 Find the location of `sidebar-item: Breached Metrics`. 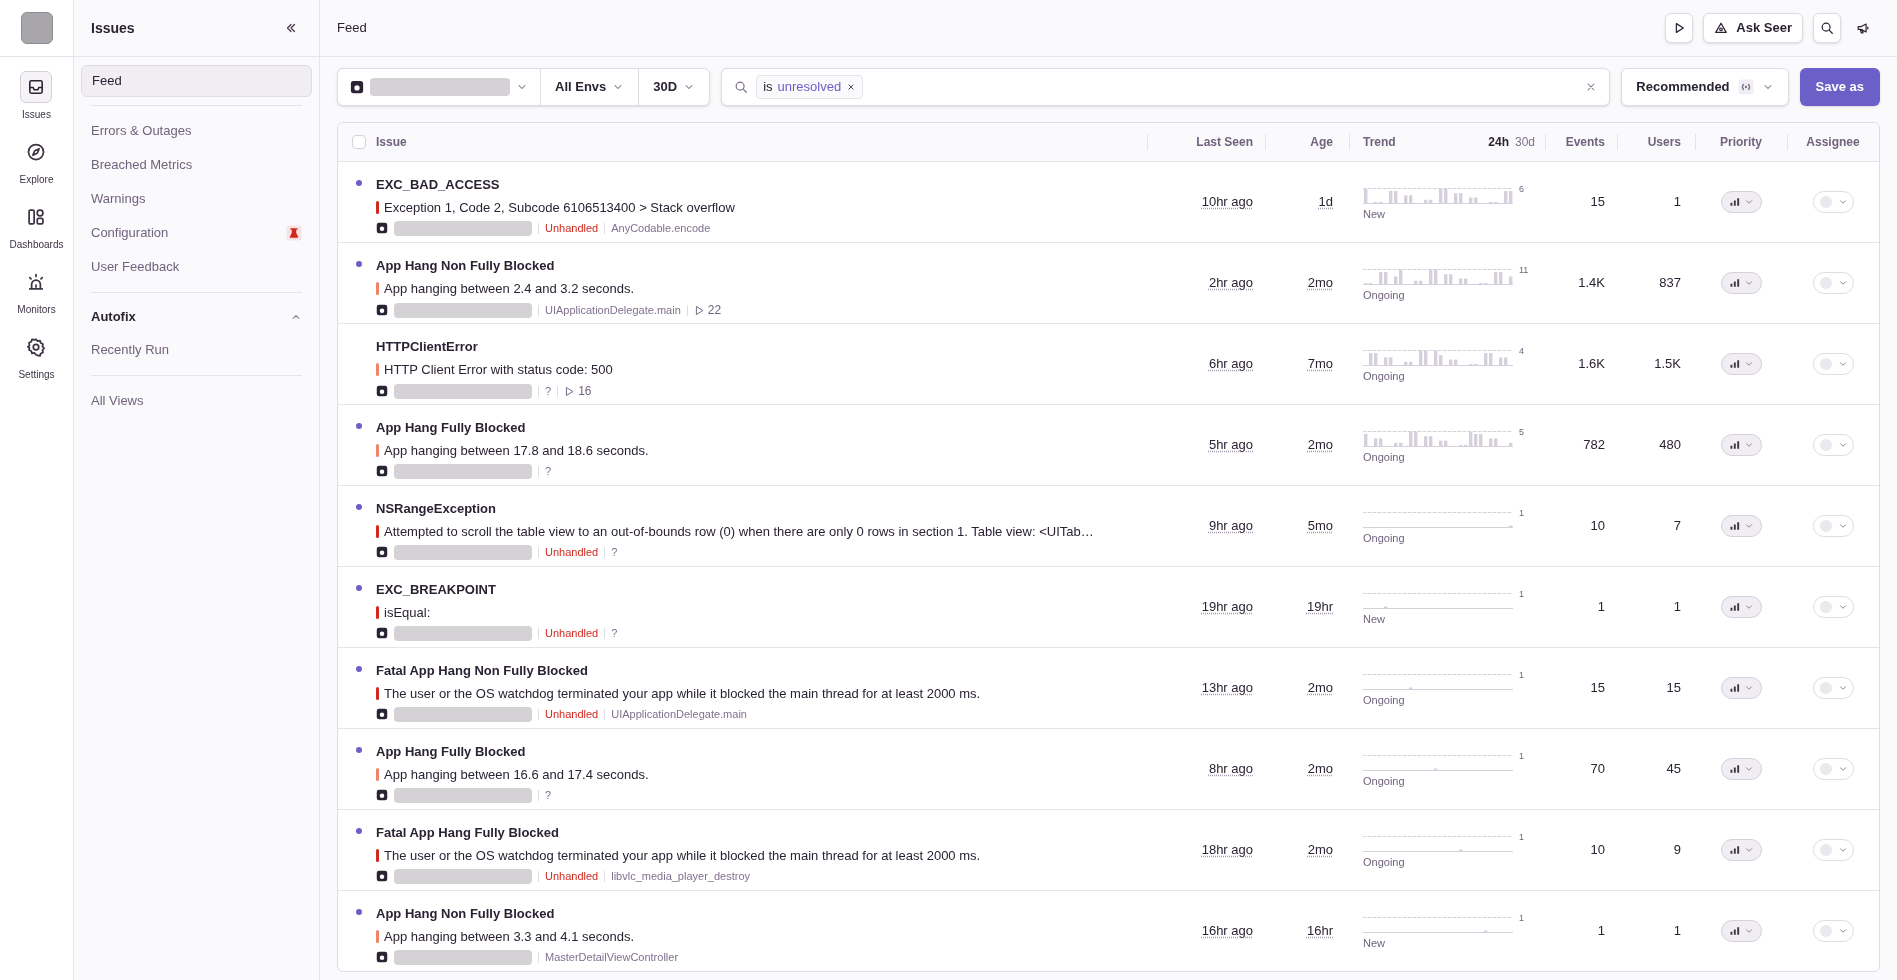

sidebar-item: Breached Metrics is located at coordinates (196, 165).